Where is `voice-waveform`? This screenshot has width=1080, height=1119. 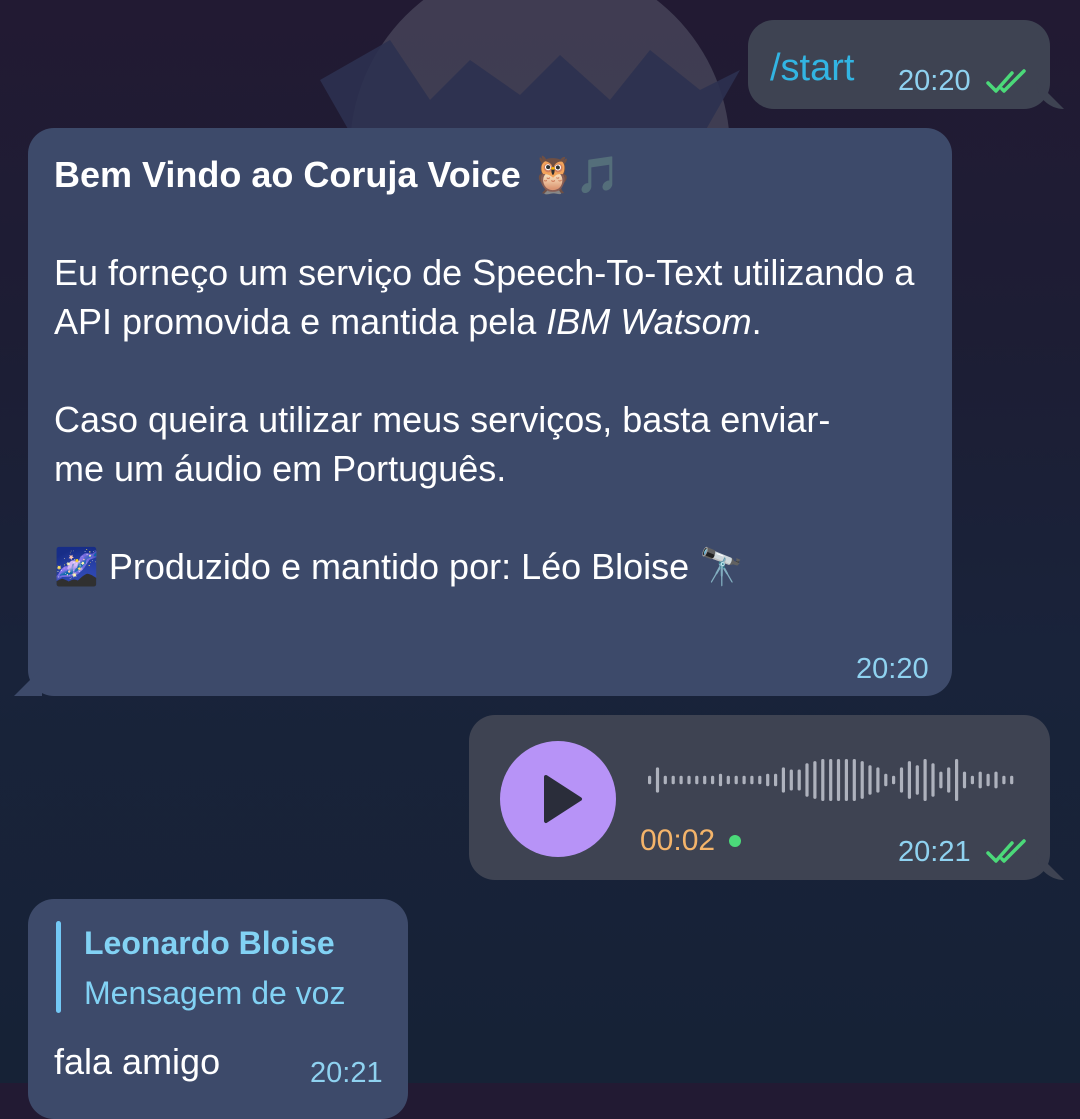 voice-waveform is located at coordinates (832, 780).